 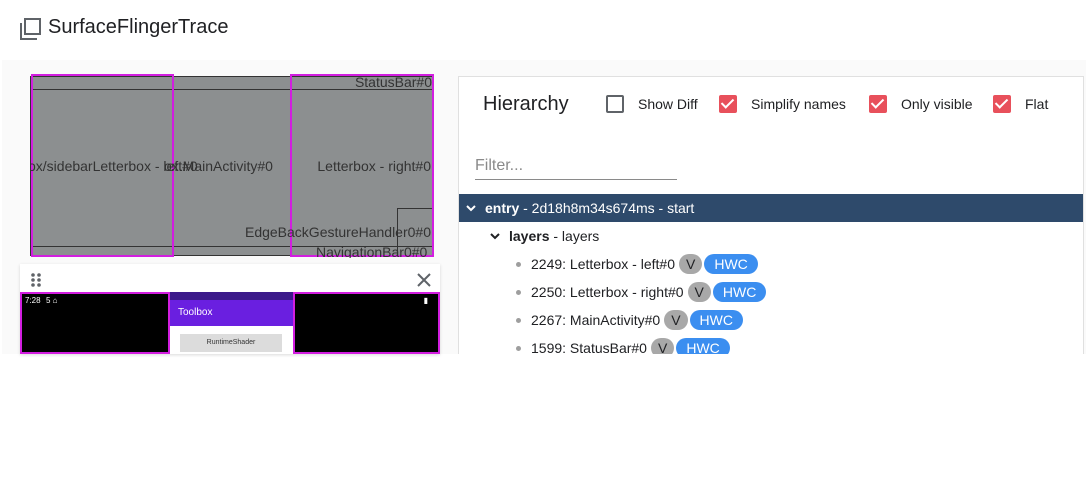 I want to click on trace-title: SurfaceFlingerTrace, so click(x=138, y=27).